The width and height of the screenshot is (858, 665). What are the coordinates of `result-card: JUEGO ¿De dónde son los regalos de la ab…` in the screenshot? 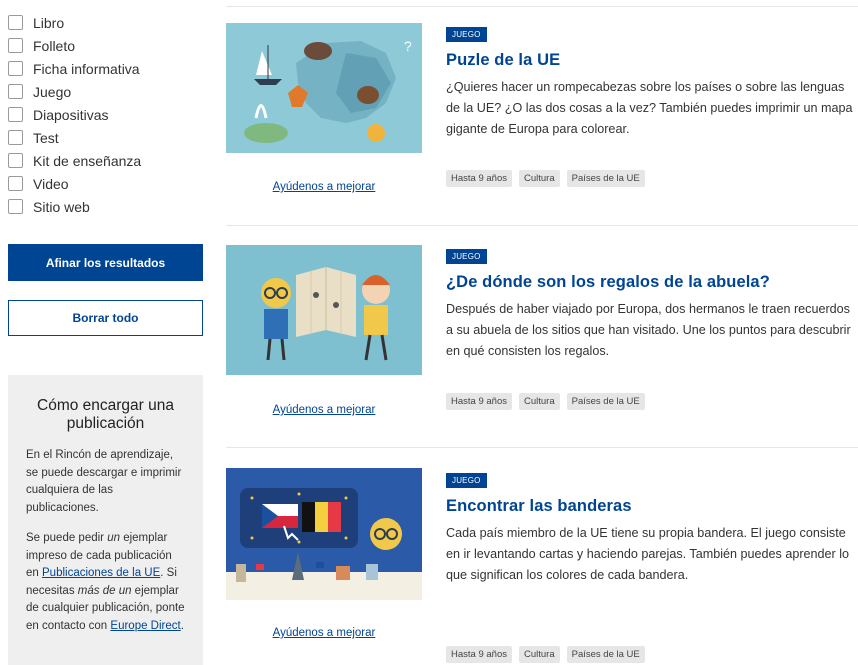 It's located at (652, 304).